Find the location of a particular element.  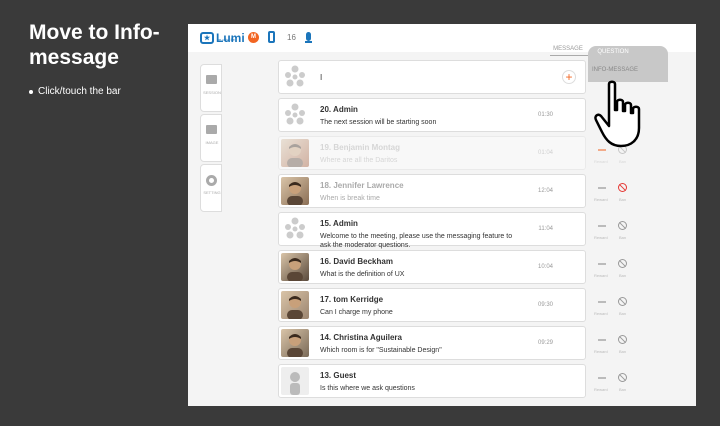

tab-divider is located at coordinates (569, 55).